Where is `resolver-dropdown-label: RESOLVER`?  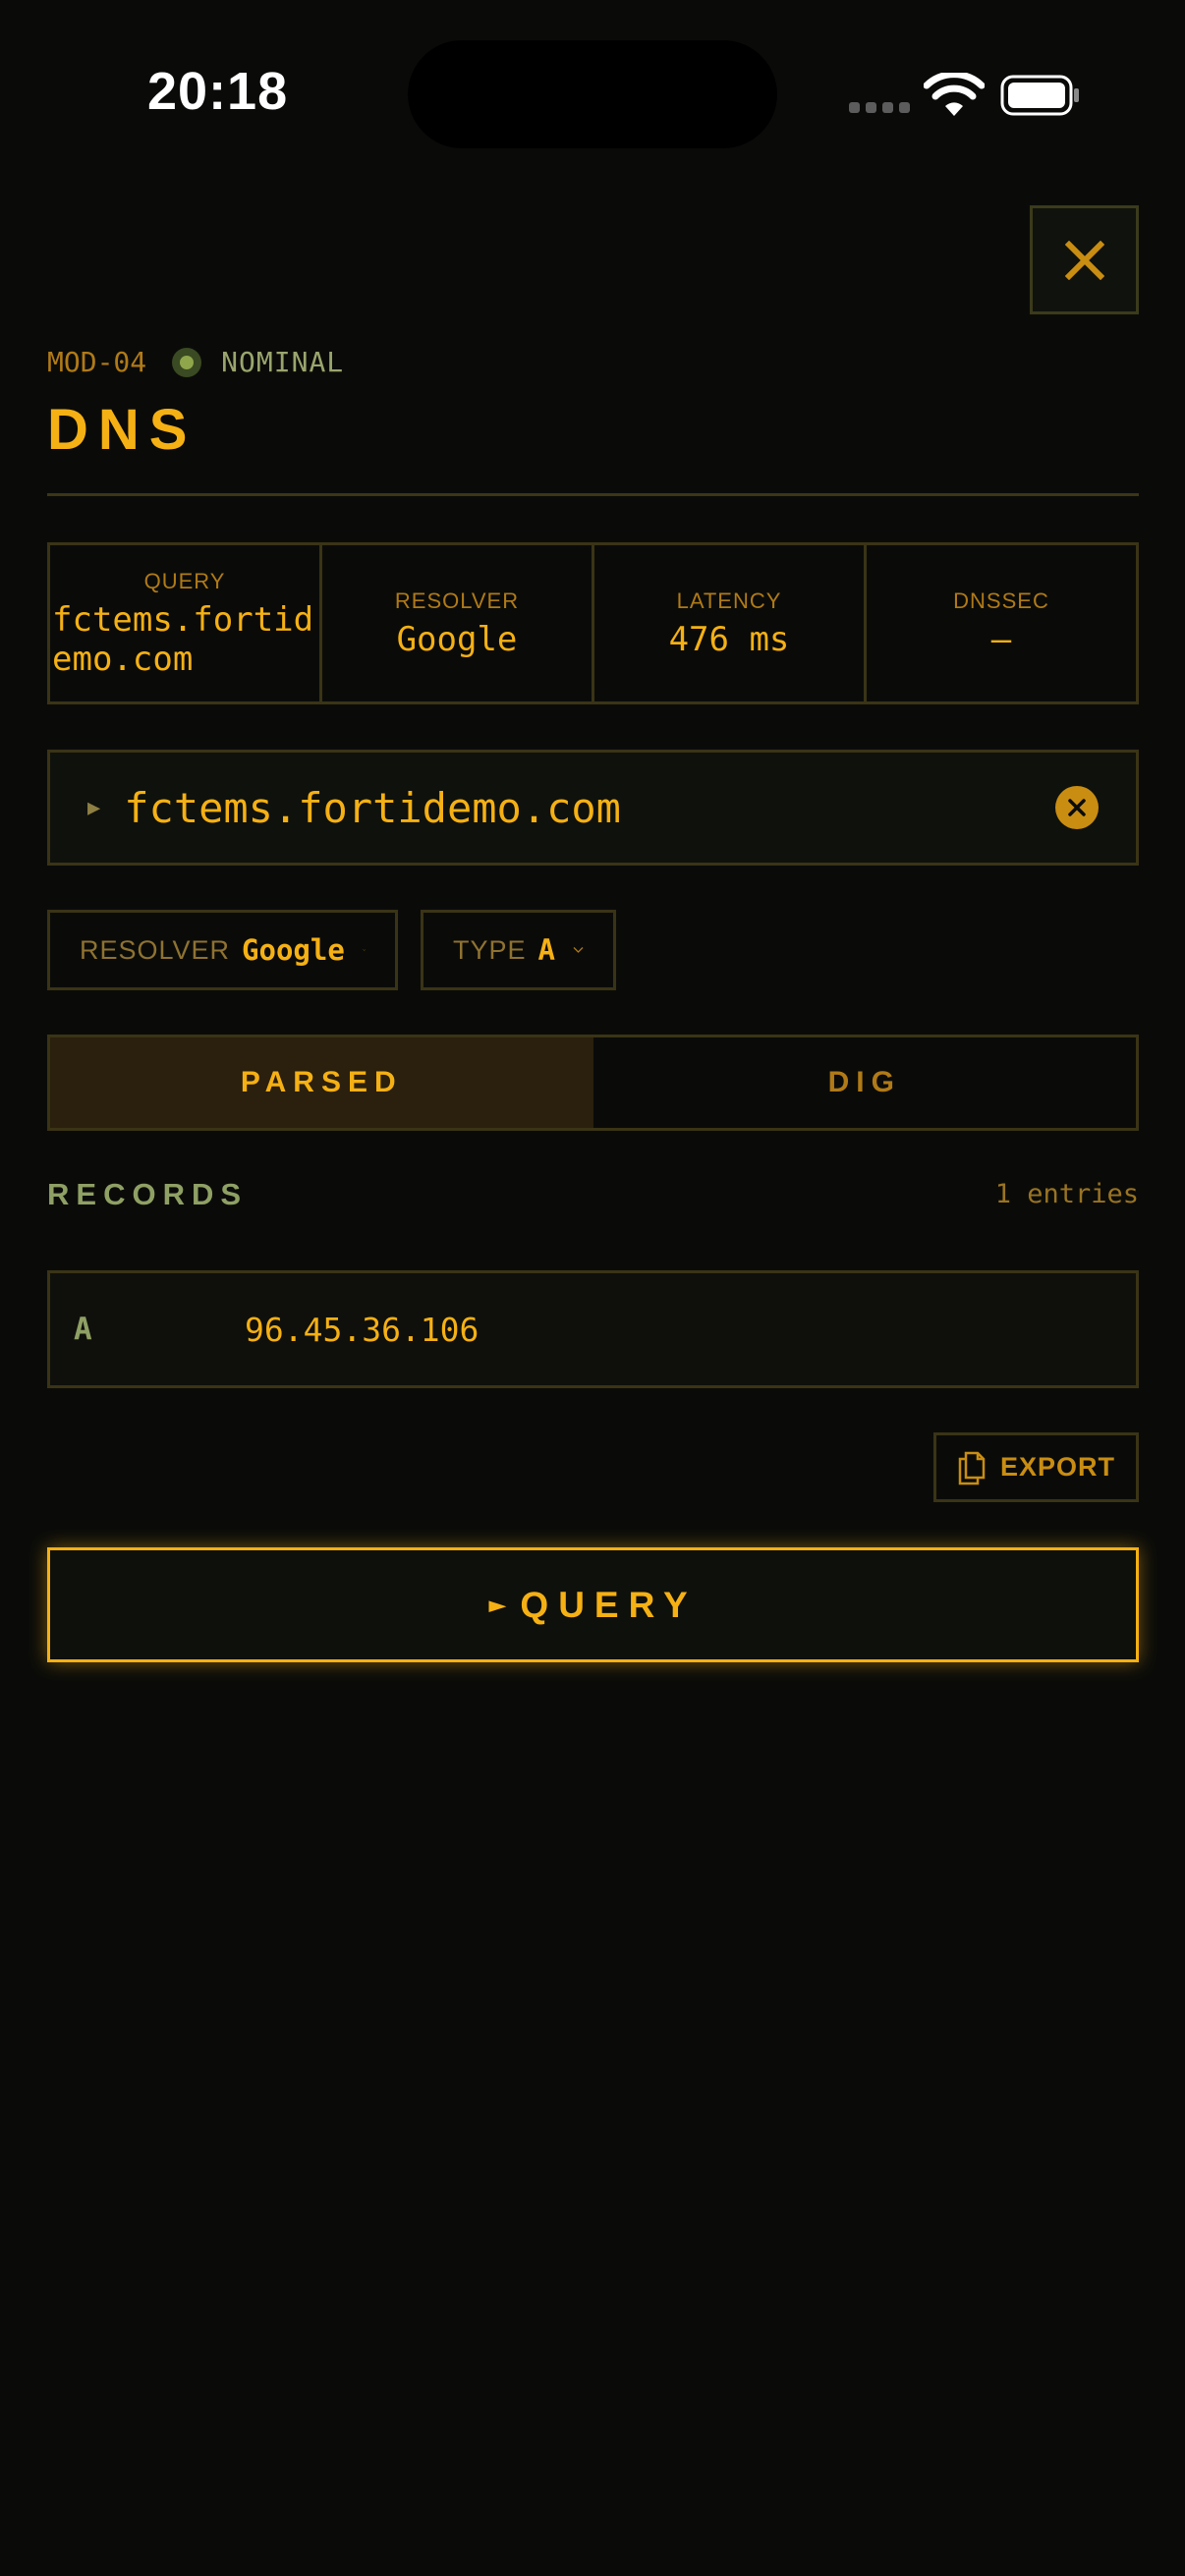
resolver-dropdown-label: RESOLVER is located at coordinates (155, 949).